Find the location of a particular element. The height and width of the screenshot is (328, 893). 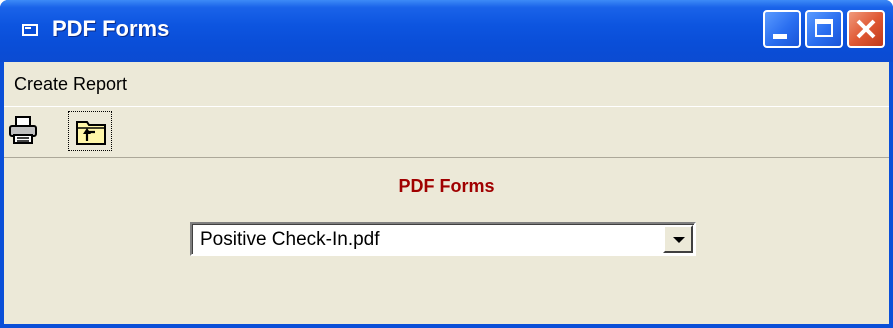

menu-bar: Create Report is located at coordinates (446, 84).